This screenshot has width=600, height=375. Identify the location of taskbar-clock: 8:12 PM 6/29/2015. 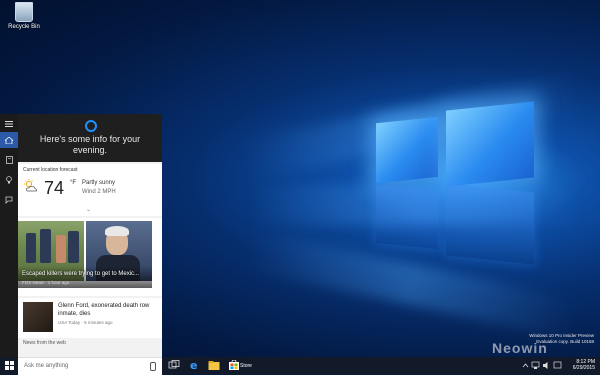
(584, 365).